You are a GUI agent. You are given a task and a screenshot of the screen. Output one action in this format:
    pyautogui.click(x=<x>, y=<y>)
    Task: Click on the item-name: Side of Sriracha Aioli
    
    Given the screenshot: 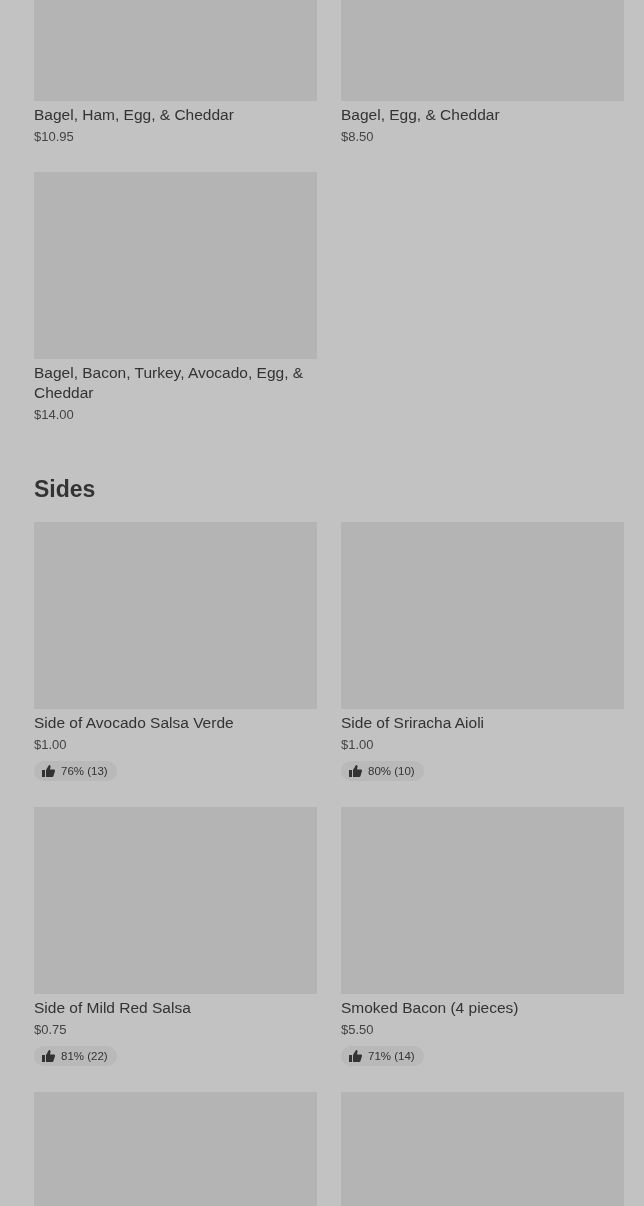 What is the action you would take?
    pyautogui.click(x=413, y=723)
    